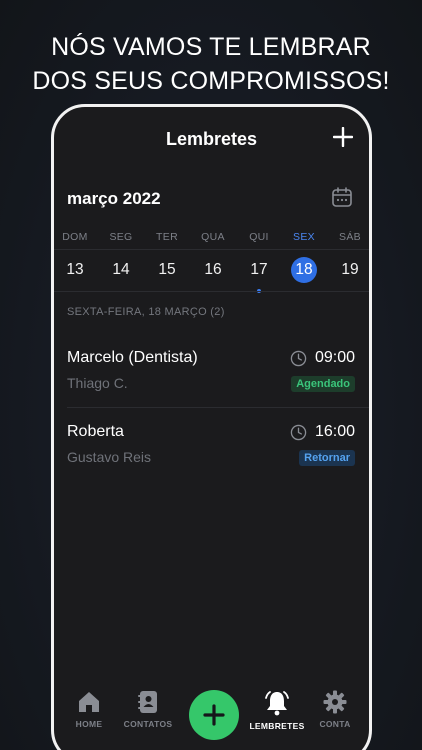 The image size is (422, 750). I want to click on appointment-row: Roberta Gustavo Reis 16:00 Retornar, so click(211, 453).